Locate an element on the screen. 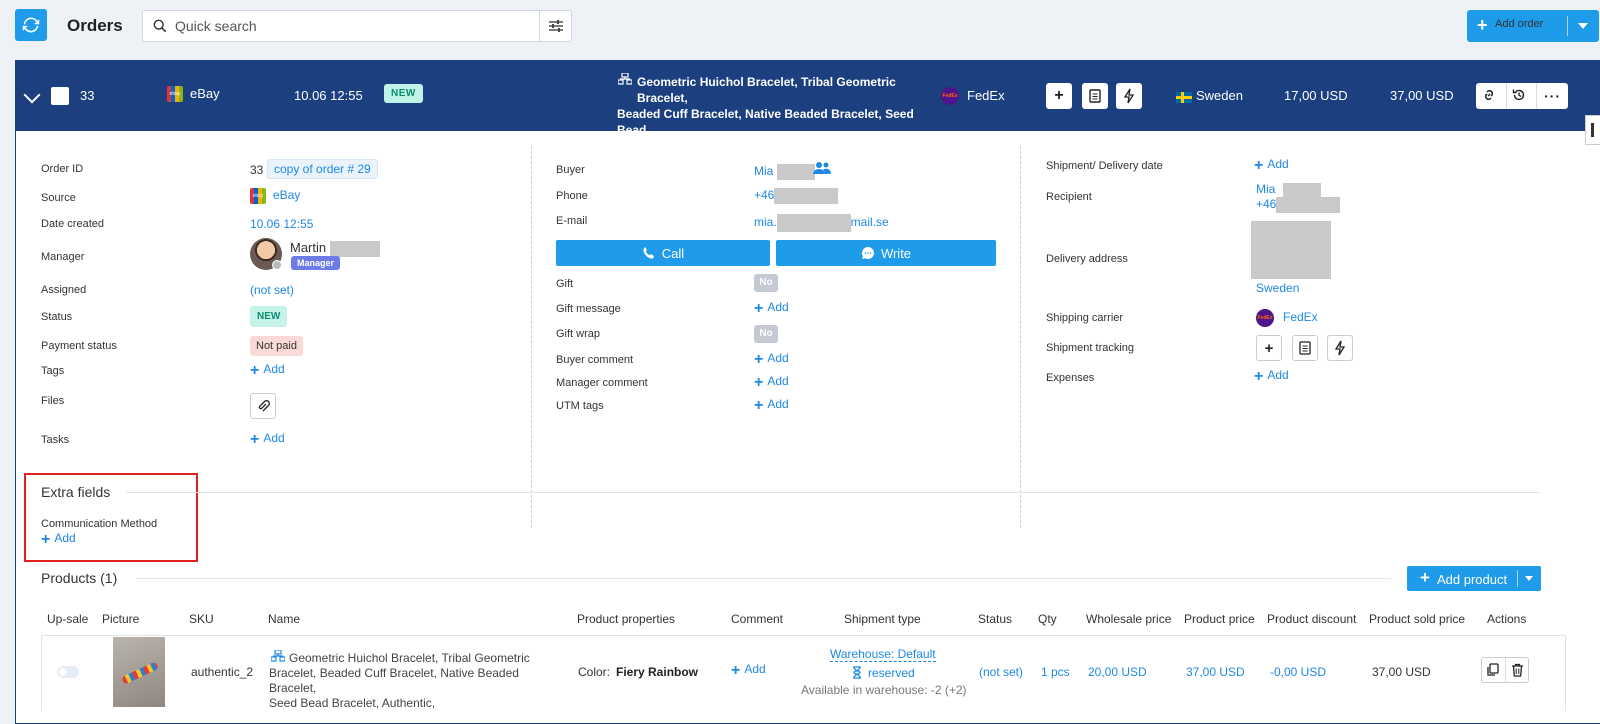 The height and width of the screenshot is (724, 1600). lightning-icon is located at coordinates (1129, 96).